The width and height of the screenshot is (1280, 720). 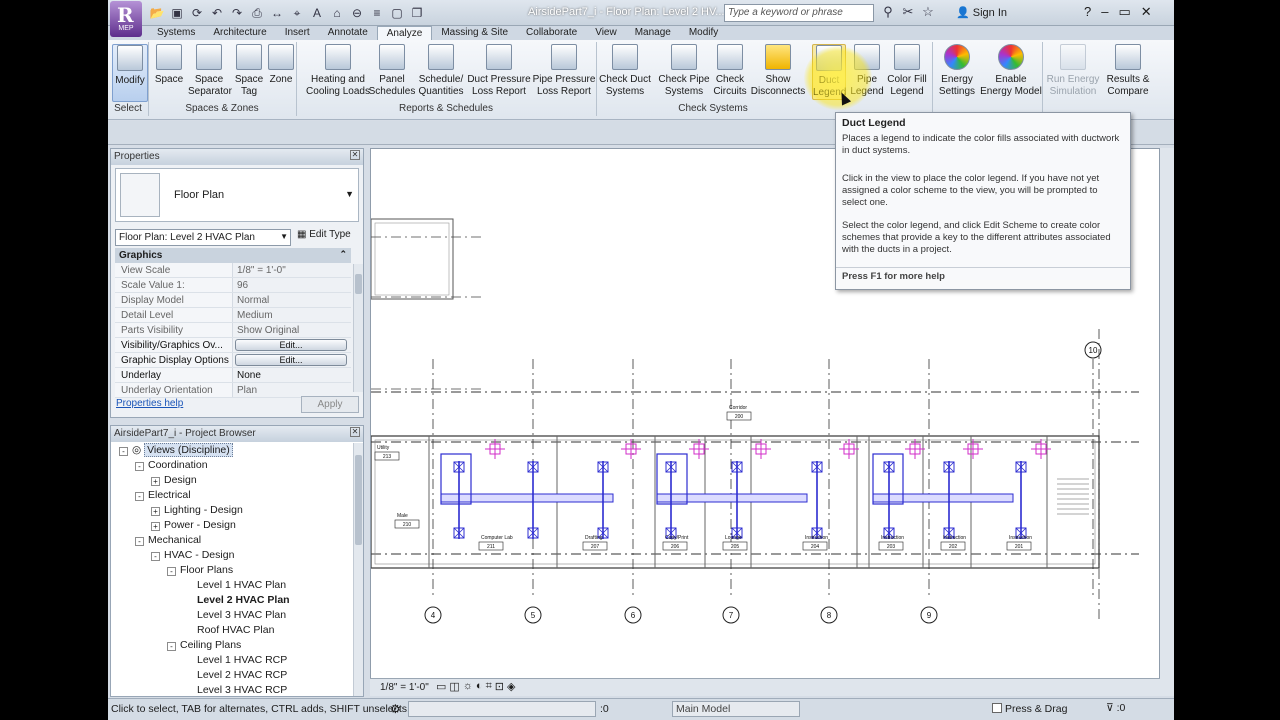 What do you see at coordinates (404, 33) in the screenshot?
I see `tab-analyze: Analyze` at bounding box center [404, 33].